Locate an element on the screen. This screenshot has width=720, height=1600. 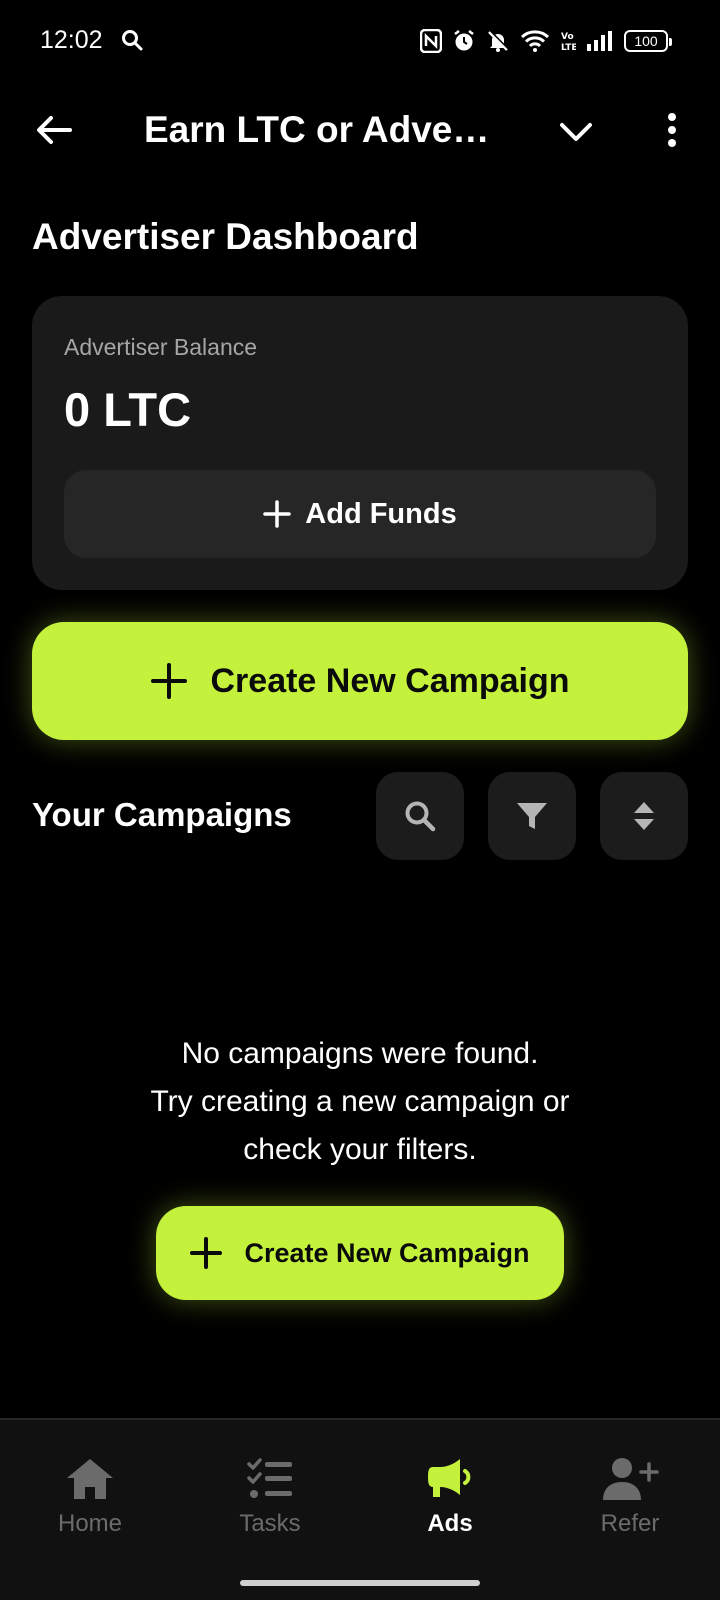
back-button is located at coordinates (54, 130).